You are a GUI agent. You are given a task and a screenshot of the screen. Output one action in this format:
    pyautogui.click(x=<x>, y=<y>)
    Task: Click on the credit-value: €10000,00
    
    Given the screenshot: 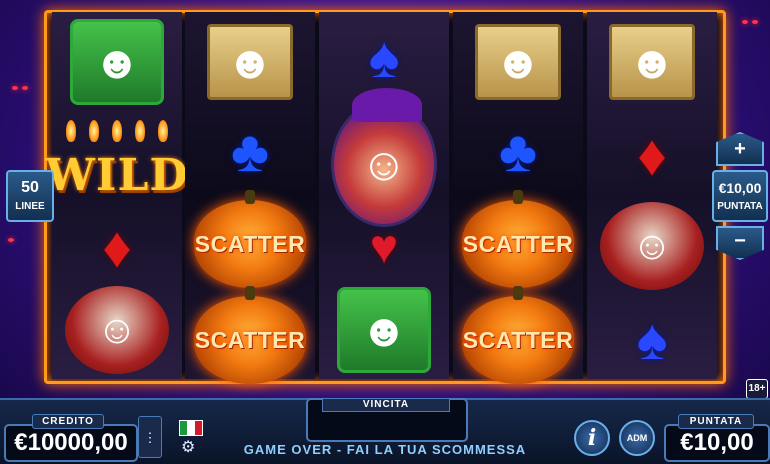 What is the action you would take?
    pyautogui.click(x=71, y=443)
    